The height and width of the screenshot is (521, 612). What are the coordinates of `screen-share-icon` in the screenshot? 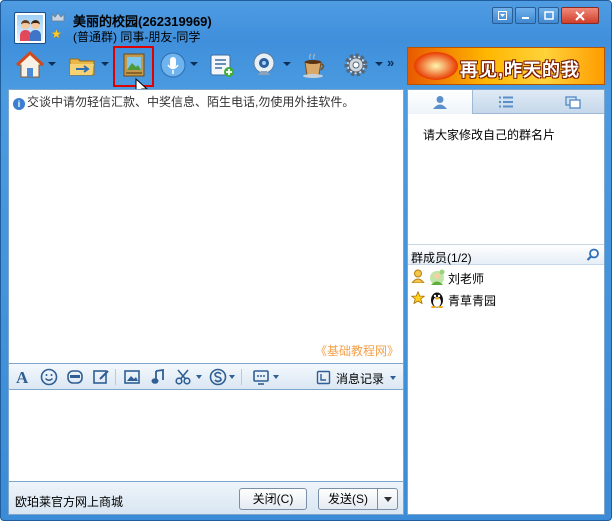 It's located at (261, 377).